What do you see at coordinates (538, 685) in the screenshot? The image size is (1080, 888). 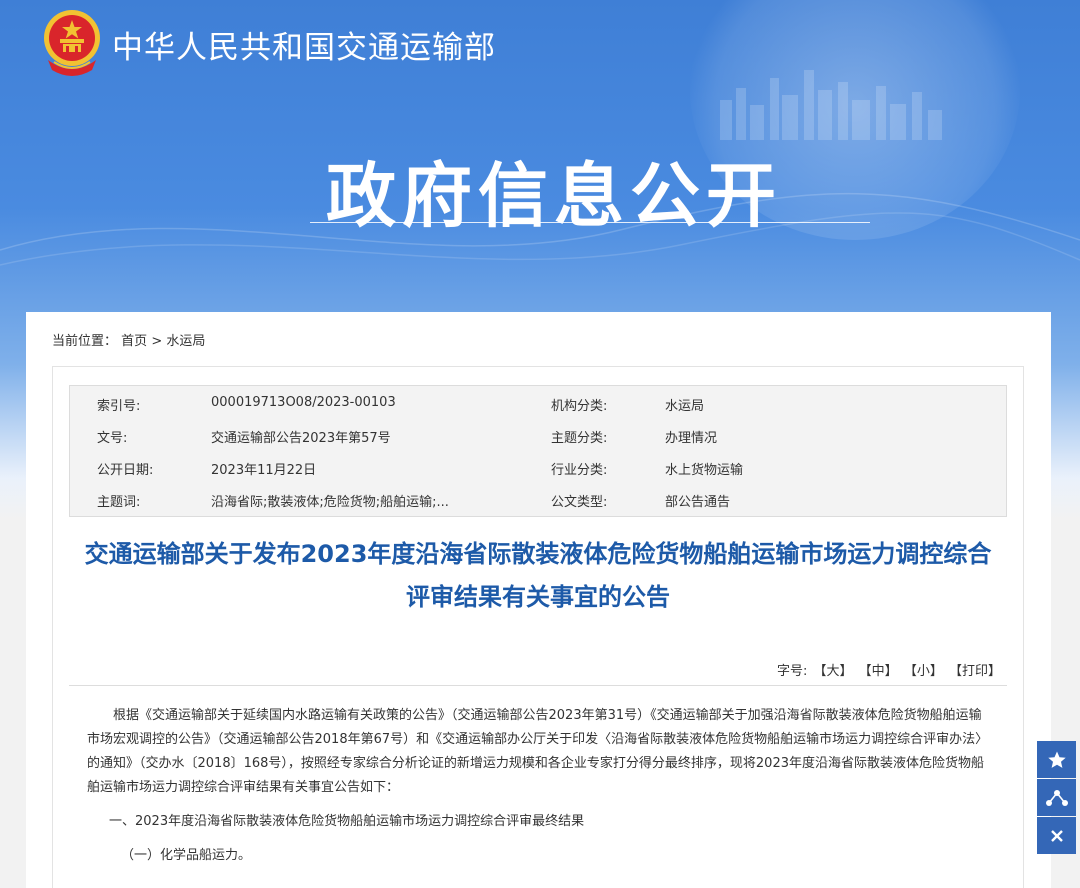 I see `content-divider` at bounding box center [538, 685].